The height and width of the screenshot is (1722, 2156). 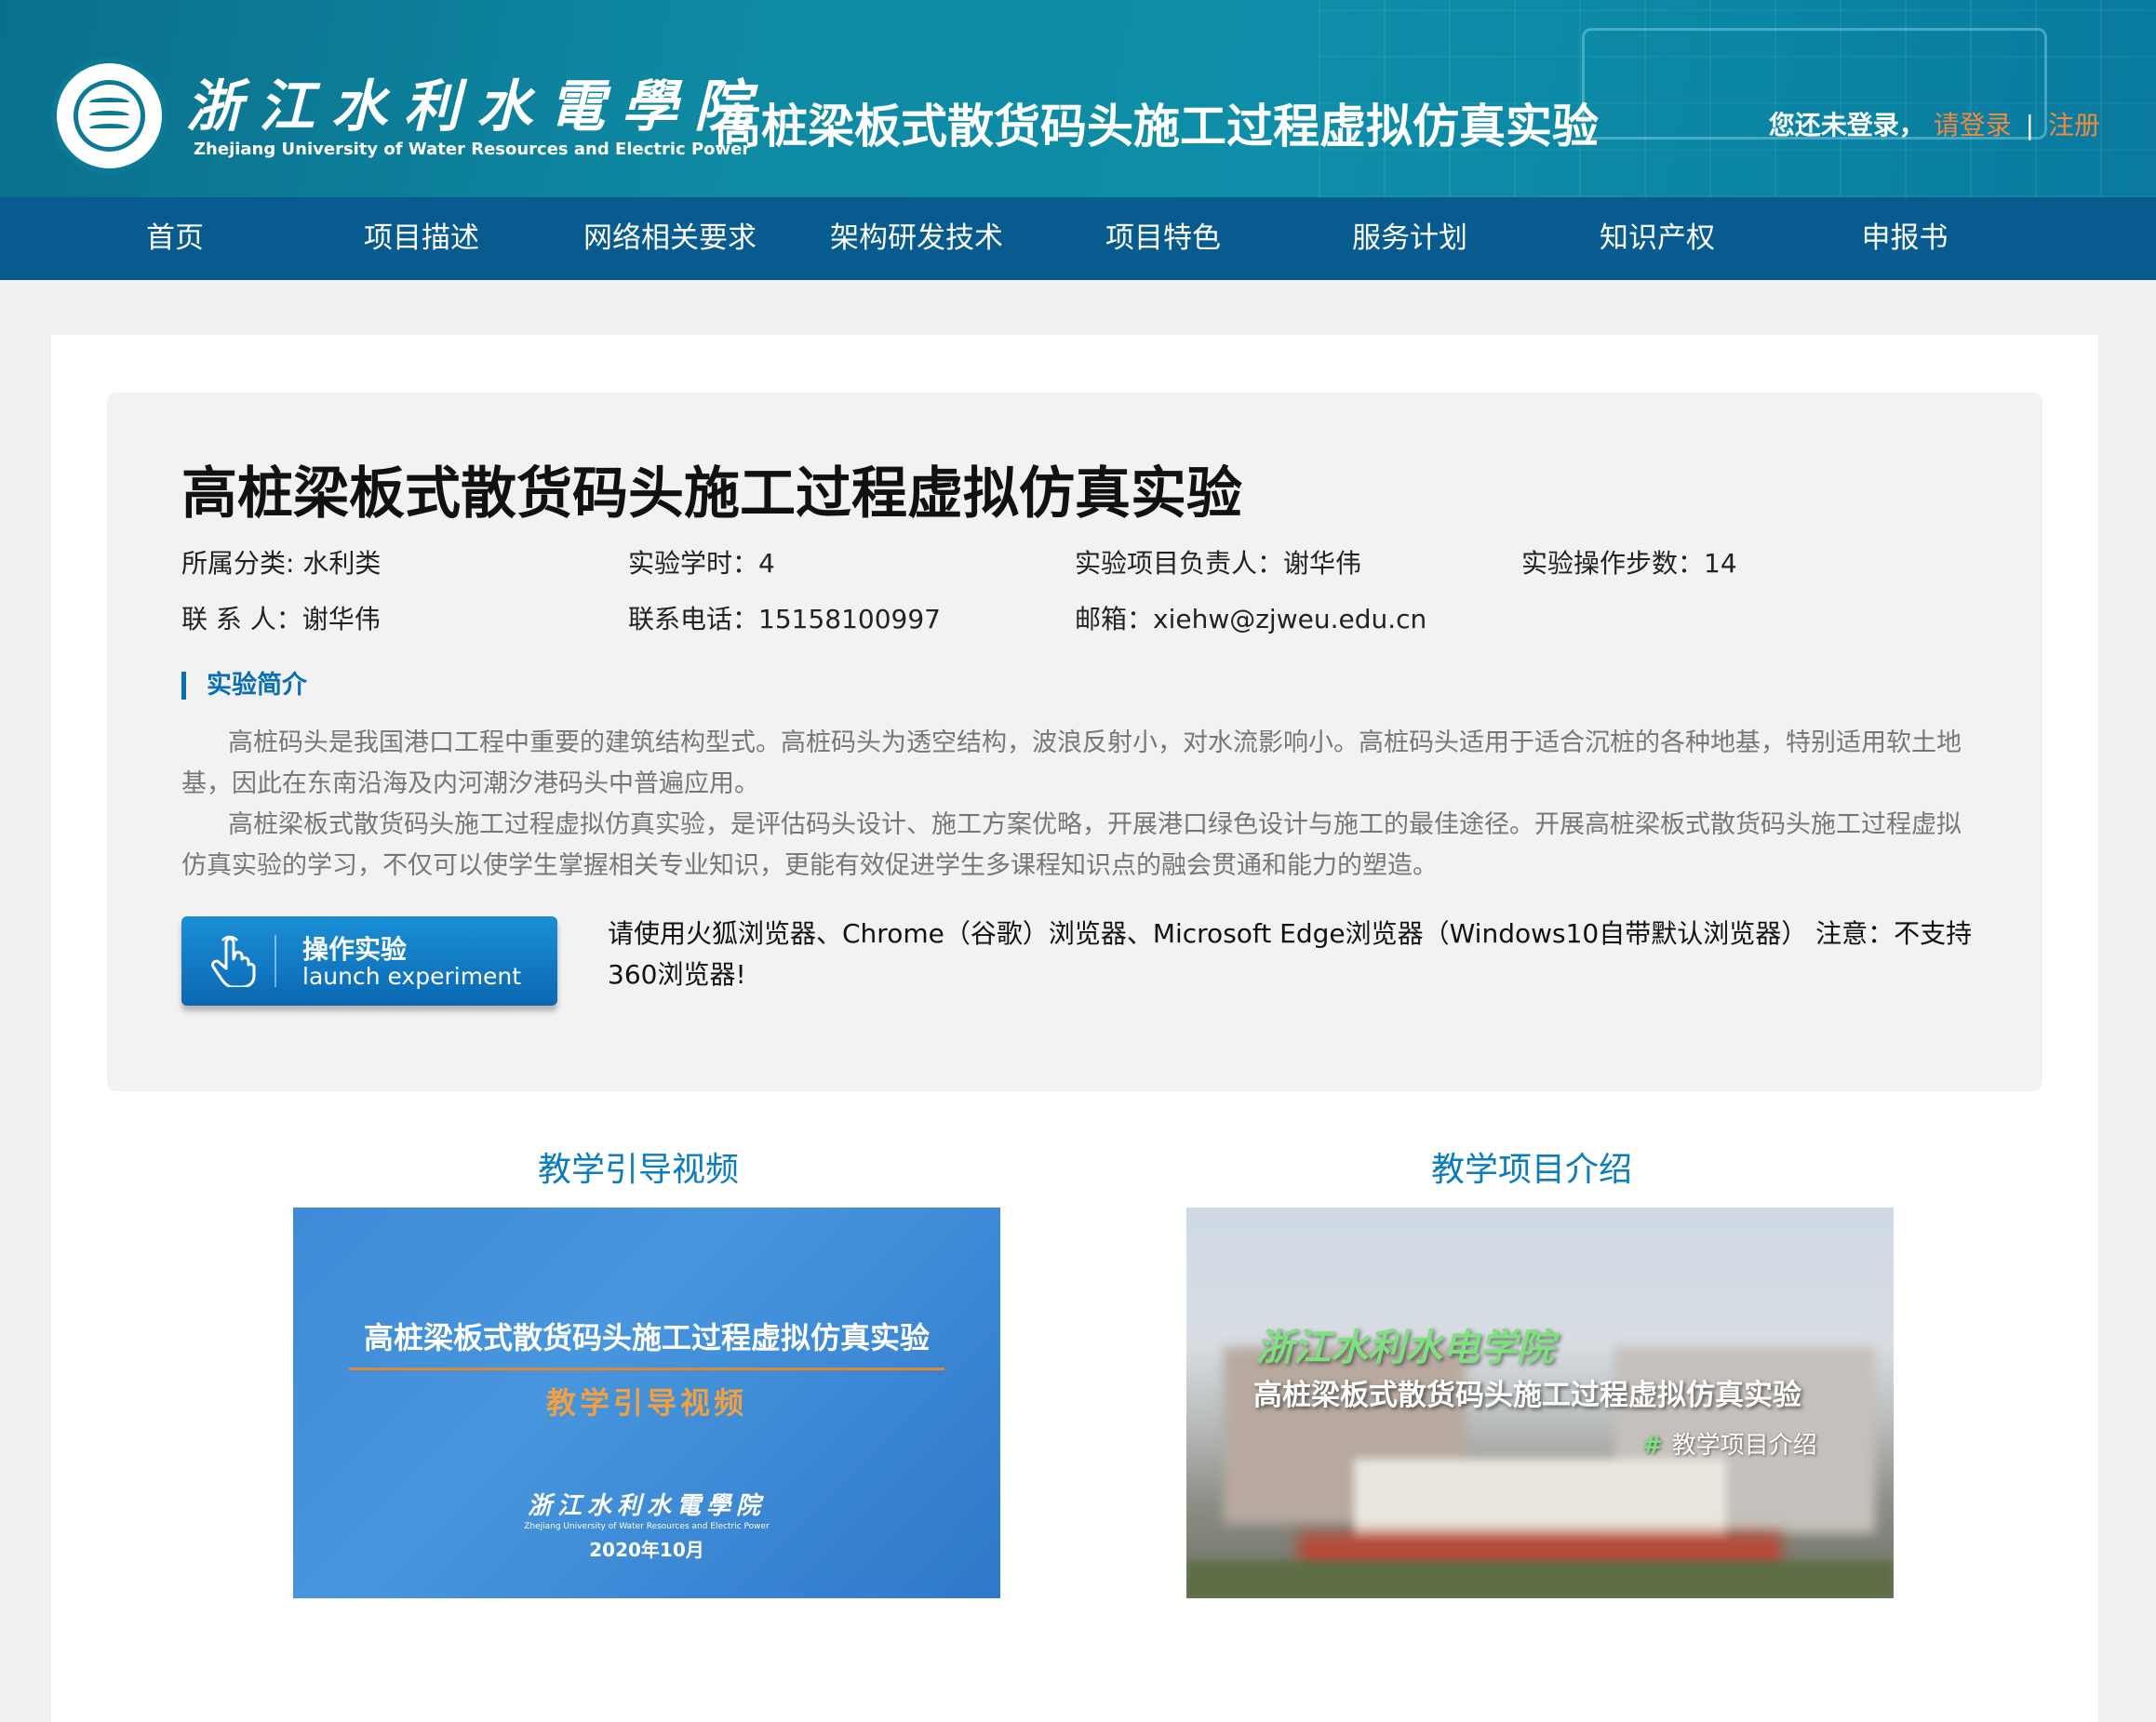 I want to click on meta-hours: 实验学时：4, so click(x=701, y=563).